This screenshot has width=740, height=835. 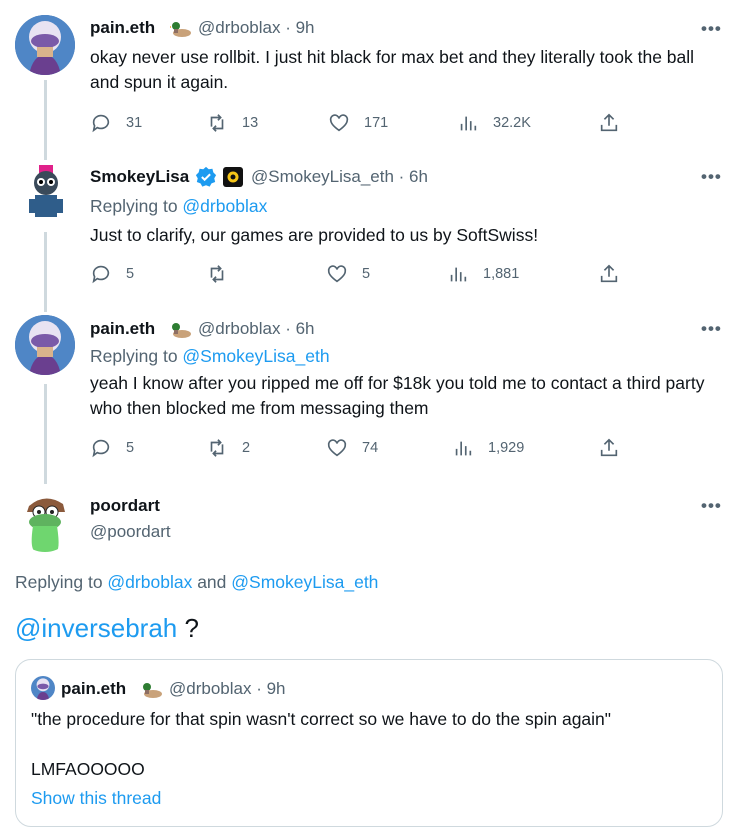 What do you see at coordinates (233, 177) in the screenshot?
I see `affiliate-badge-icon` at bounding box center [233, 177].